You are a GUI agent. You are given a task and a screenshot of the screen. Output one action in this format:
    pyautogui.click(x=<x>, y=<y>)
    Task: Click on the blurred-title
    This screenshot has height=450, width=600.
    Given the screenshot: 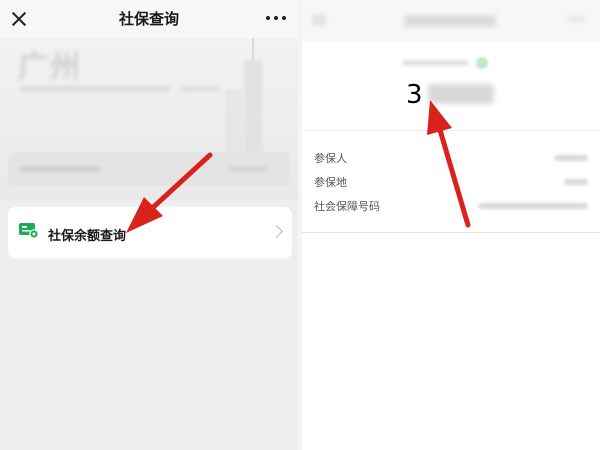 What is the action you would take?
    pyautogui.click(x=450, y=21)
    